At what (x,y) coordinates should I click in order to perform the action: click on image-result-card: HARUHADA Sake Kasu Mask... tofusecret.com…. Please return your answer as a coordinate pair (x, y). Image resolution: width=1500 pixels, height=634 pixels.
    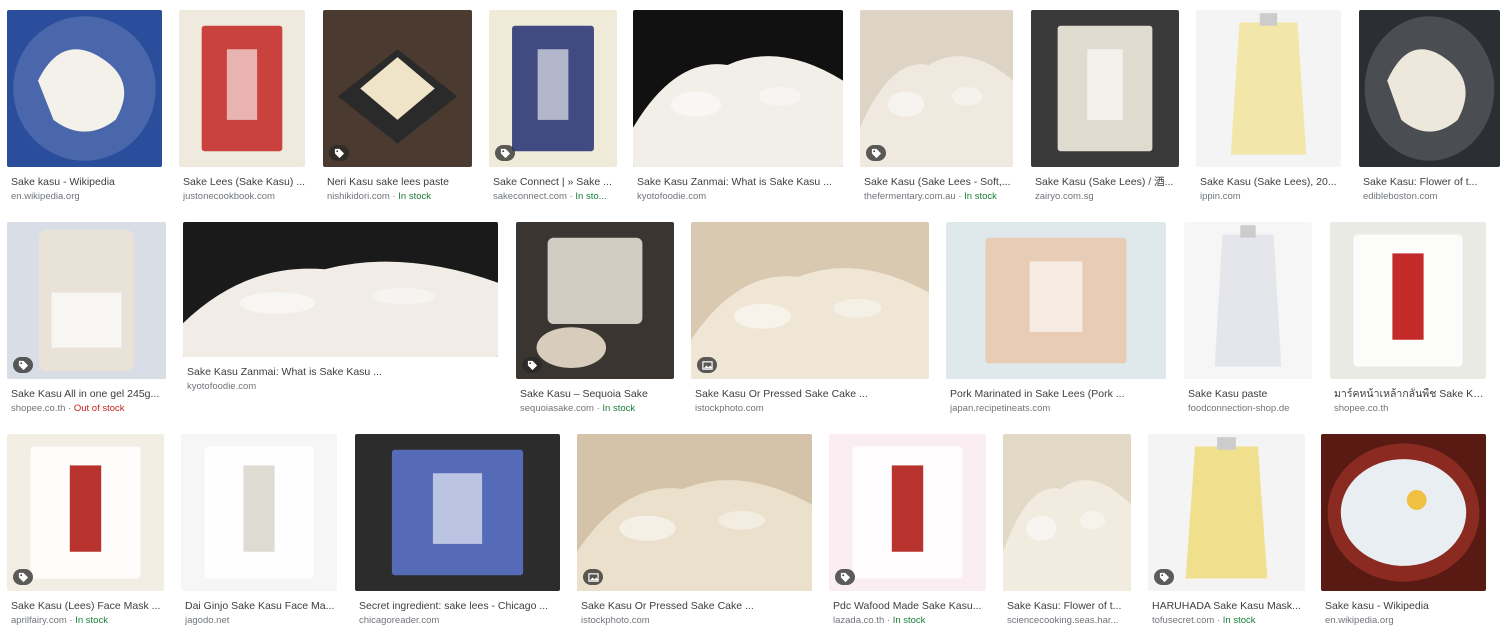
    Looking at the image, I should click on (1226, 531).